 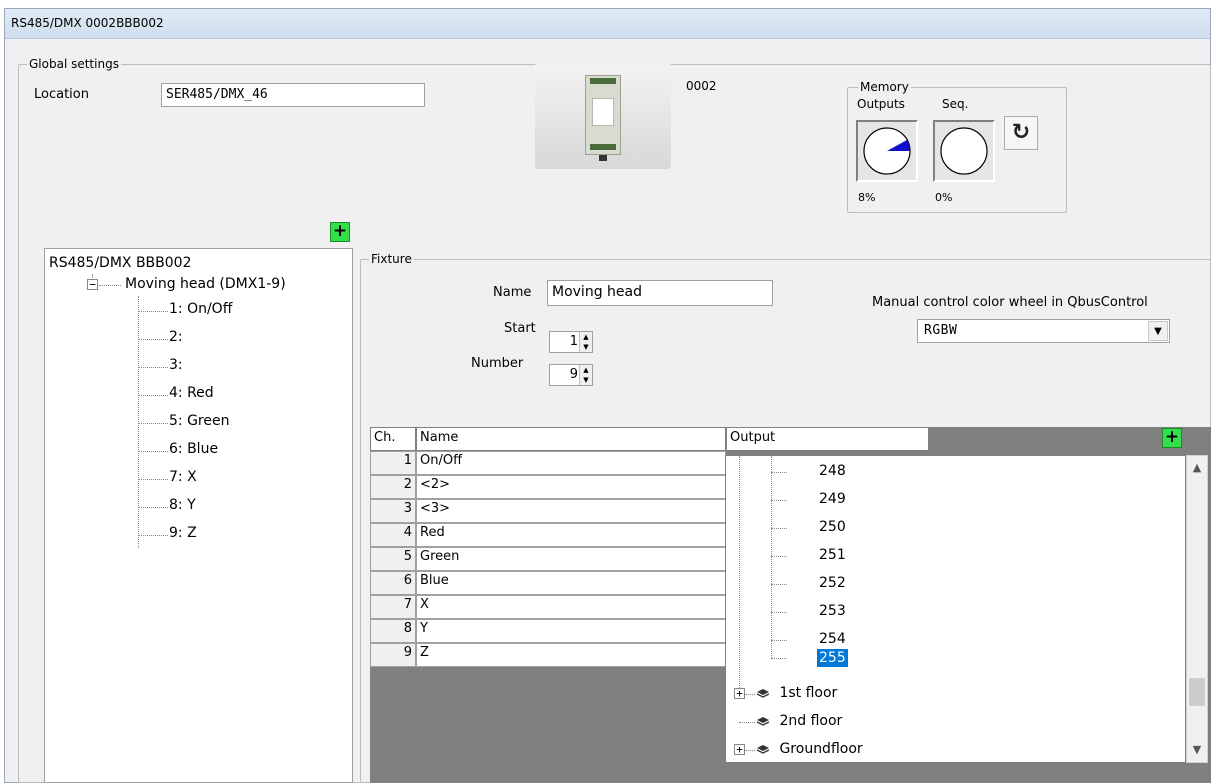 I want to click on outputs-memory-pie, so click(x=887, y=151).